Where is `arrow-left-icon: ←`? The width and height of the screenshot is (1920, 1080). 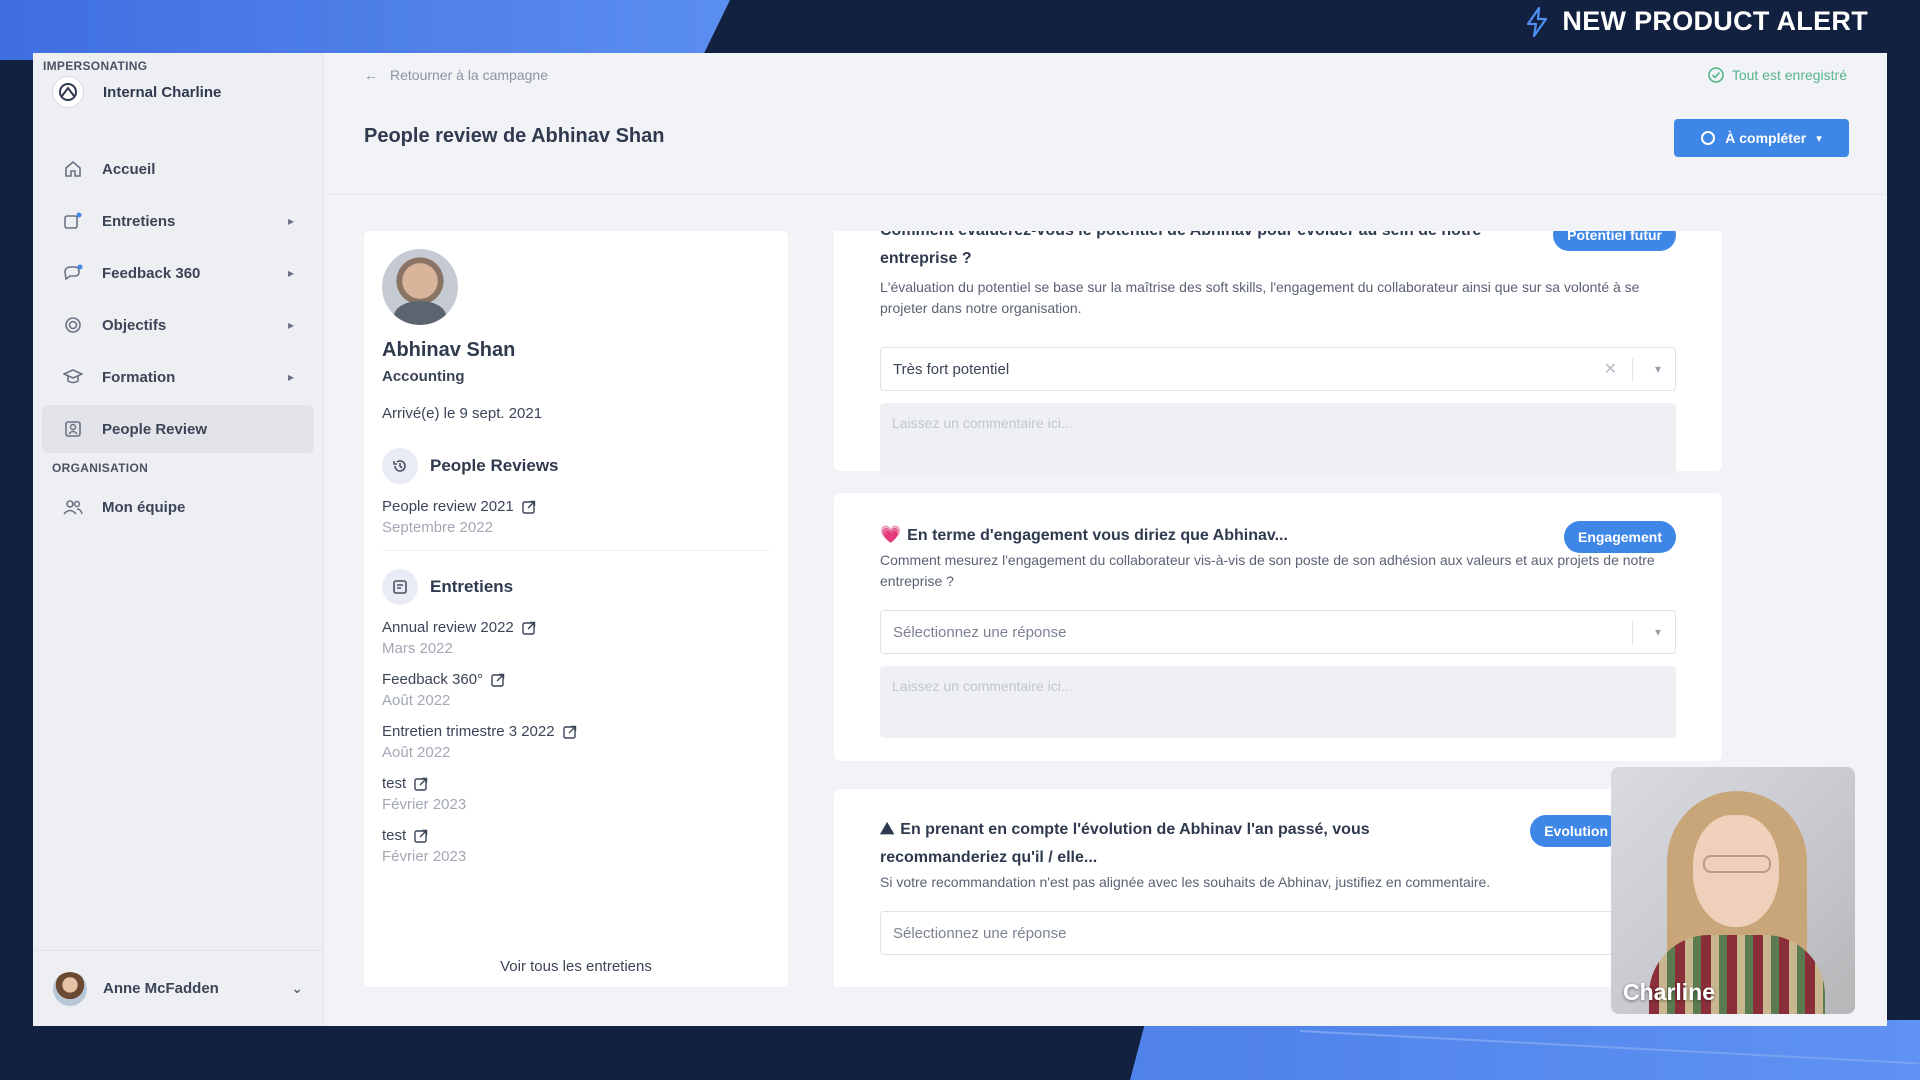
arrow-left-icon: ← is located at coordinates (371, 75).